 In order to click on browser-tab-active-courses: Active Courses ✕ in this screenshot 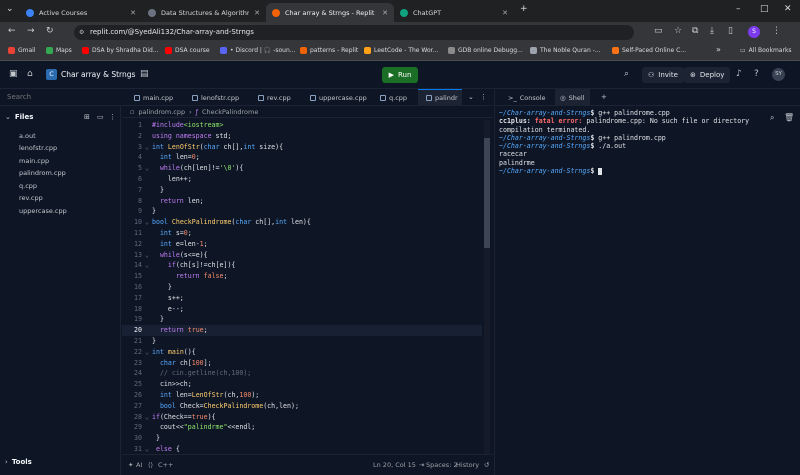, I will do `click(81, 12)`.